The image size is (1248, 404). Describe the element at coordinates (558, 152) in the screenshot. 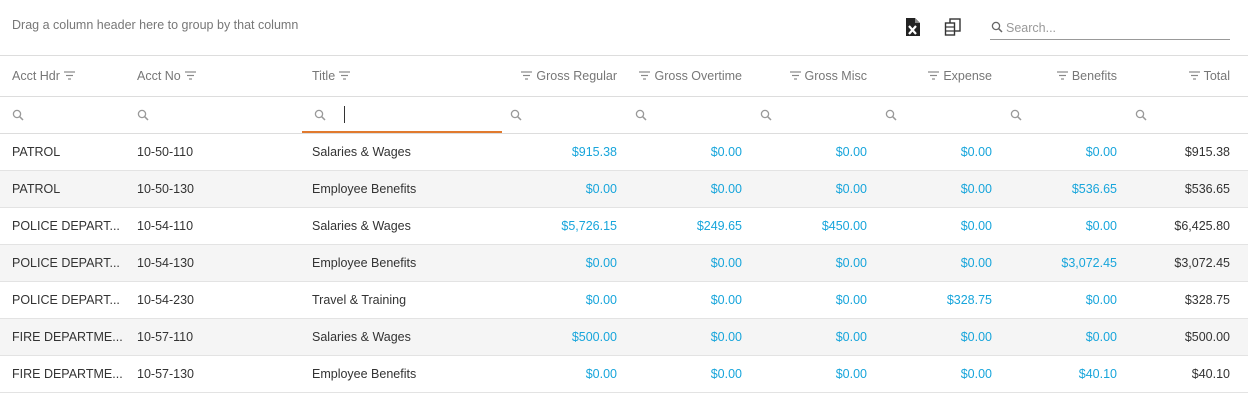

I see `cell-gross-regular: $915.38` at that location.